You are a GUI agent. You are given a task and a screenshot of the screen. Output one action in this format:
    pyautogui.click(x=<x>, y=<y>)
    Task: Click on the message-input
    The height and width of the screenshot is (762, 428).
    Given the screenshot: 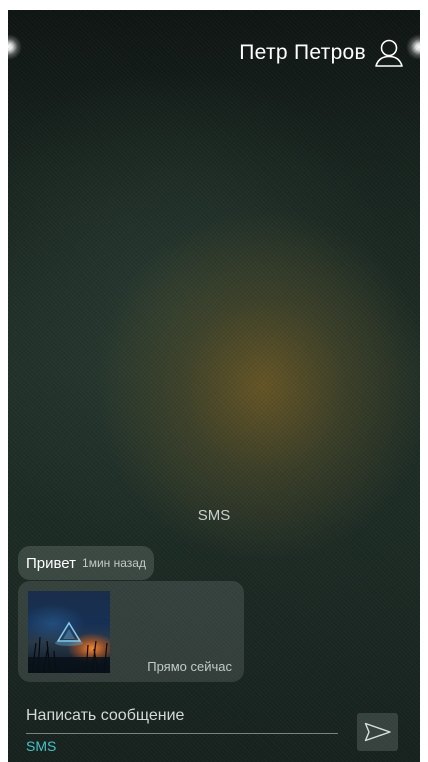 What is the action you would take?
    pyautogui.click(x=182, y=718)
    